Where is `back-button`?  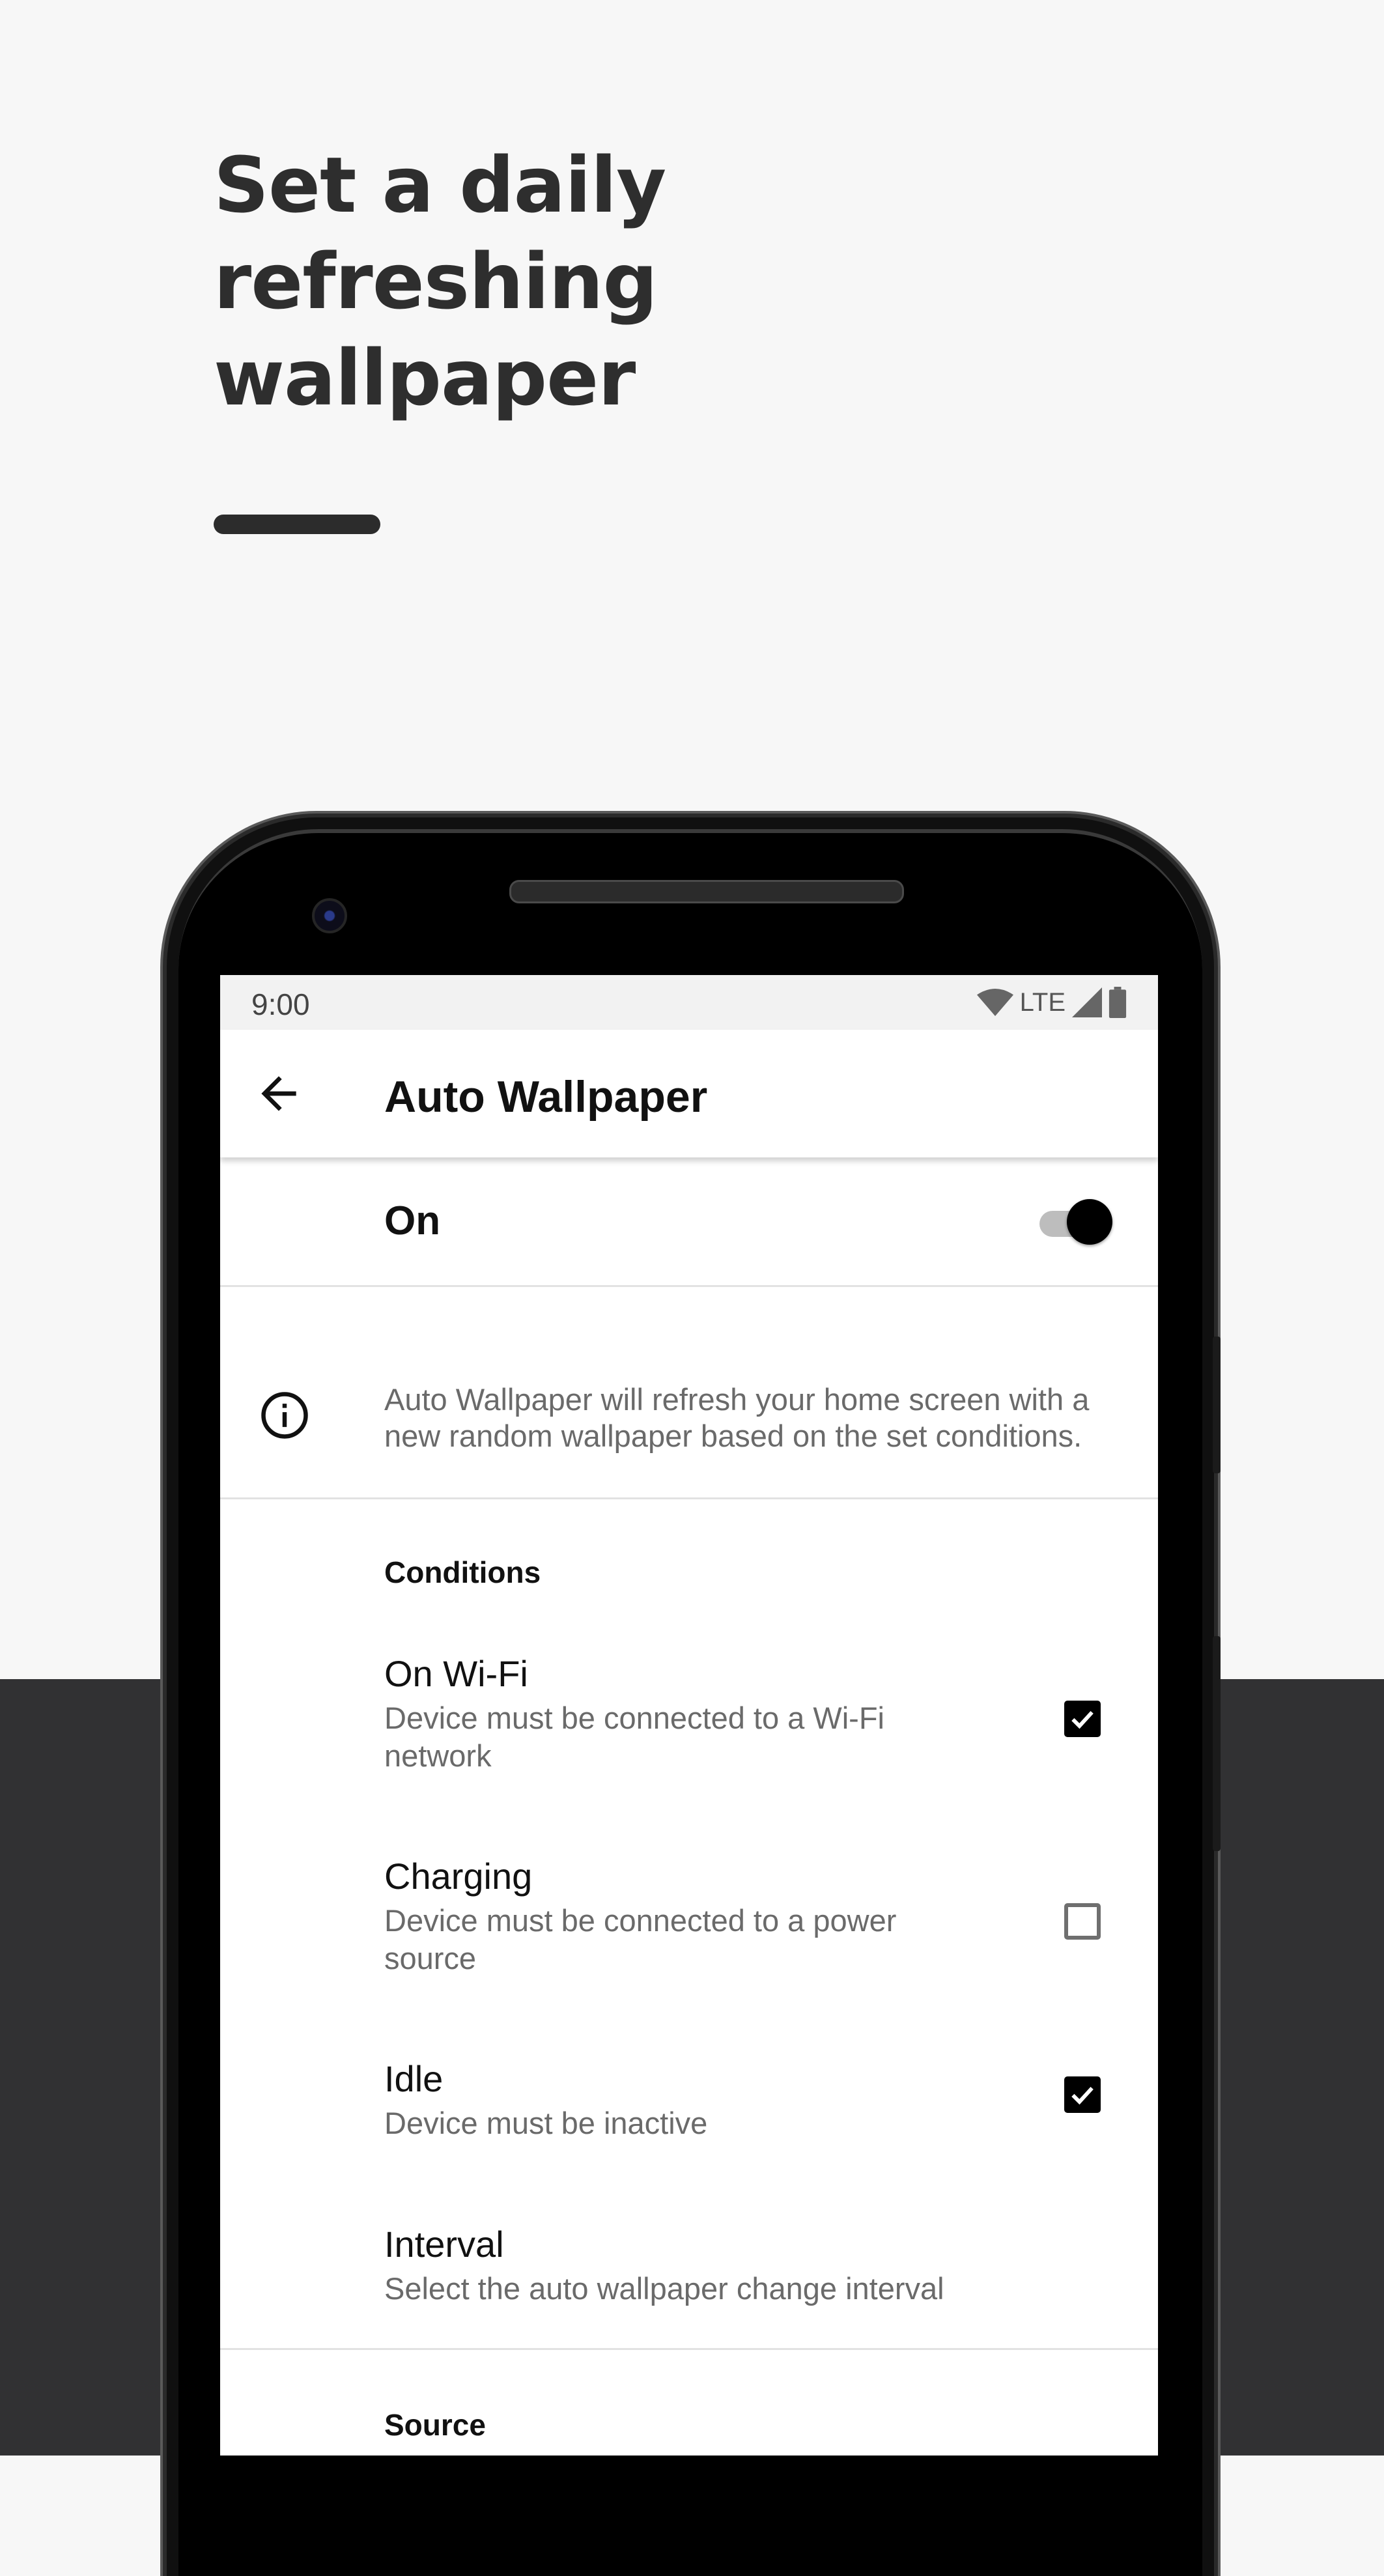
back-button is located at coordinates (279, 1094).